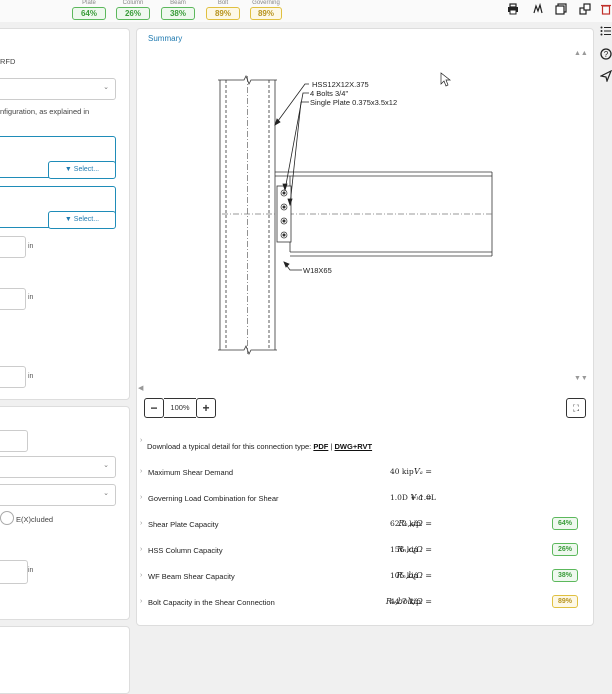 This screenshot has width=612, height=694. What do you see at coordinates (65, 660) in the screenshot?
I see `input-panel-extra` at bounding box center [65, 660].